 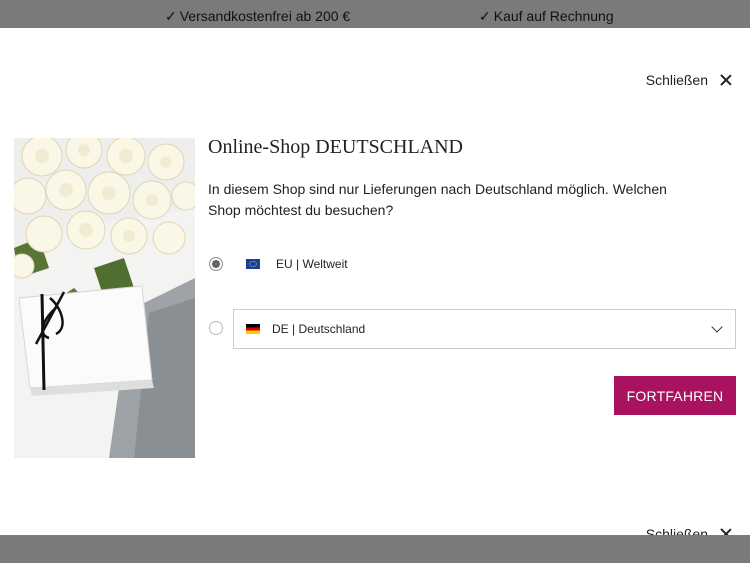 I want to click on usp-invoice: ✓ Kauf auf Rechnung, so click(x=546, y=16).